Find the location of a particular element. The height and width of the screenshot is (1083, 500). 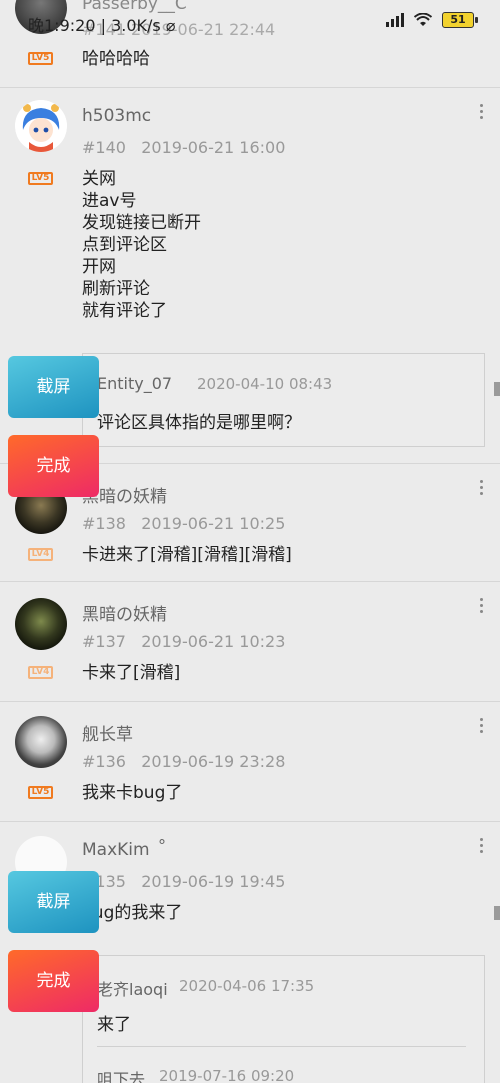

comment-text: 卡来了[滑稽] is located at coordinates (131, 673).